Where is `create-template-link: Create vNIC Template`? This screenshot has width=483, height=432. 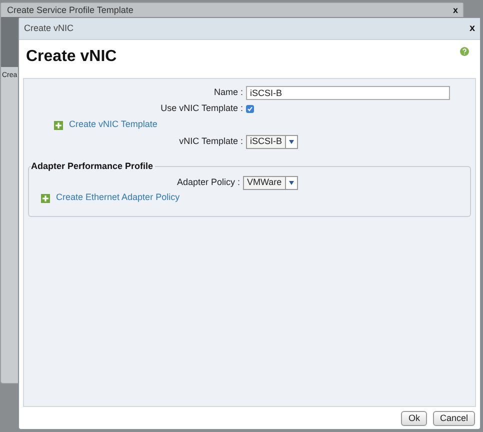
create-template-link: Create vNIC Template is located at coordinates (113, 125).